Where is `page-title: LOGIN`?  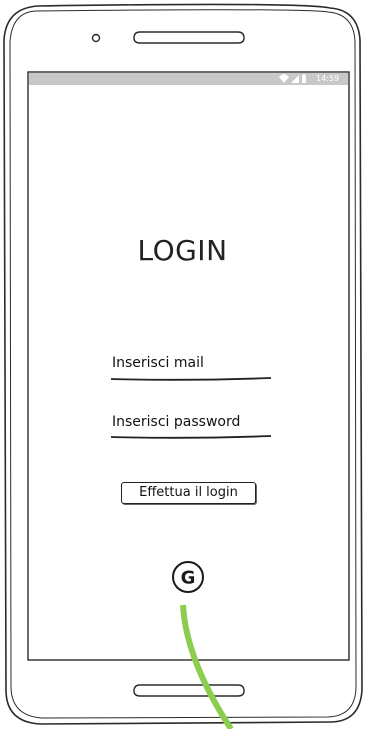 page-title: LOGIN is located at coordinates (182, 250).